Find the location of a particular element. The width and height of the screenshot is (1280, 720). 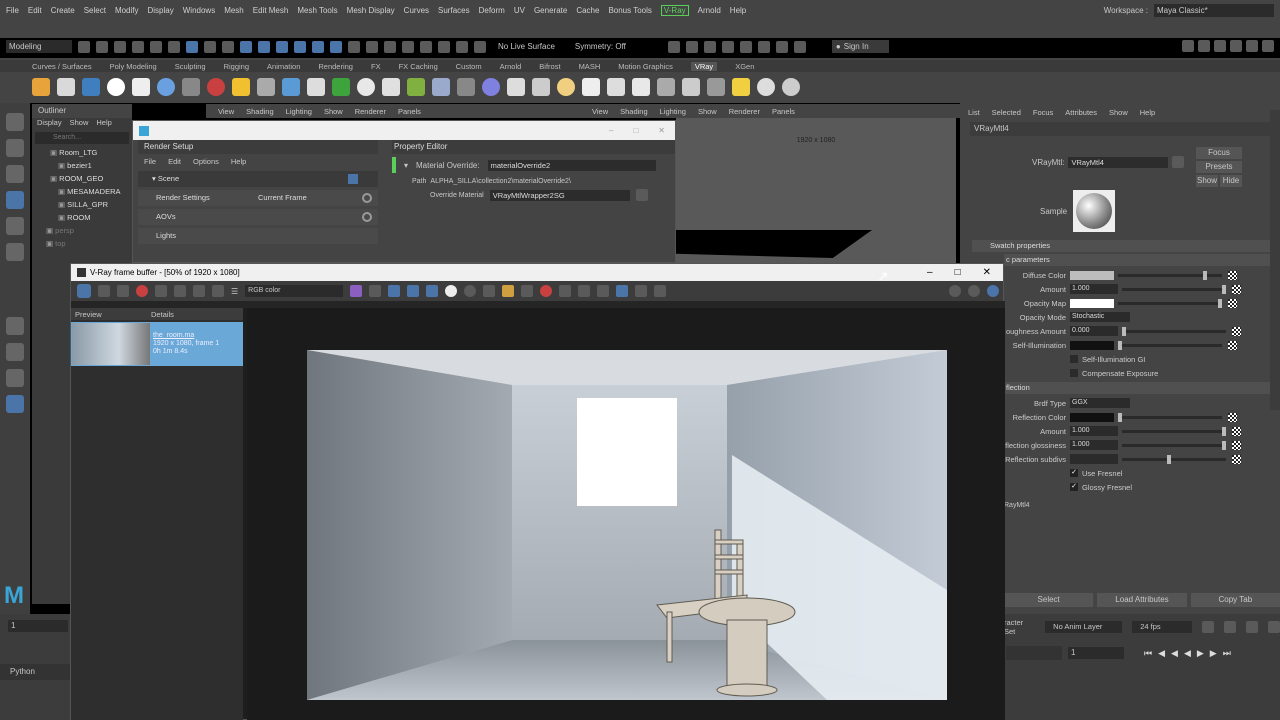

shelf-tab-fx: FX is located at coordinates (376, 66).